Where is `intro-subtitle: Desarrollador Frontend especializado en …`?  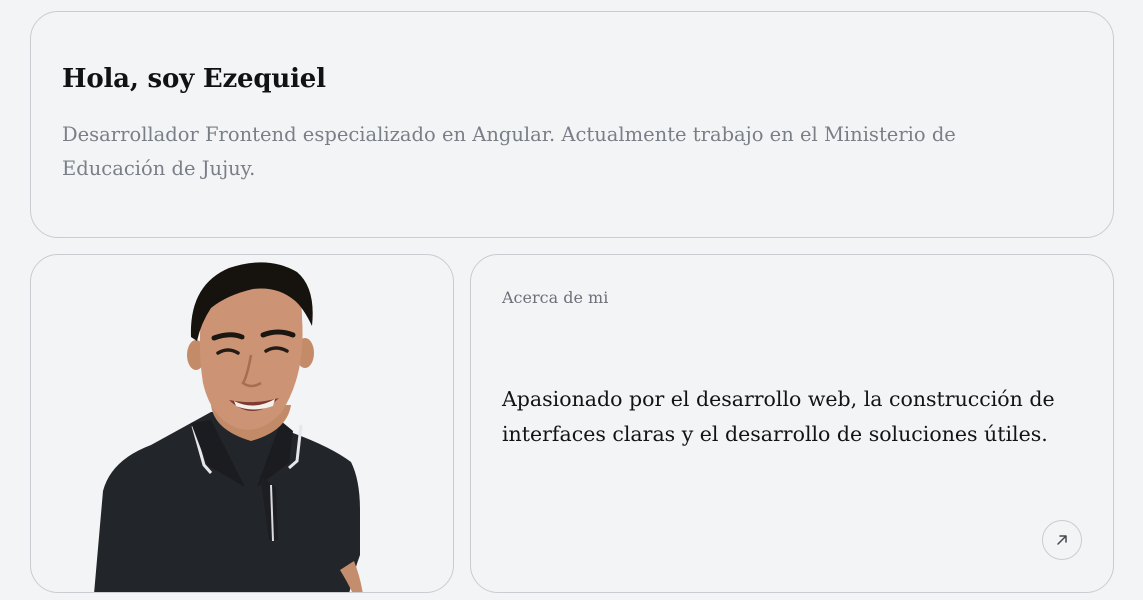
intro-subtitle: Desarrollador Frontend especializado en … is located at coordinates (509, 151).